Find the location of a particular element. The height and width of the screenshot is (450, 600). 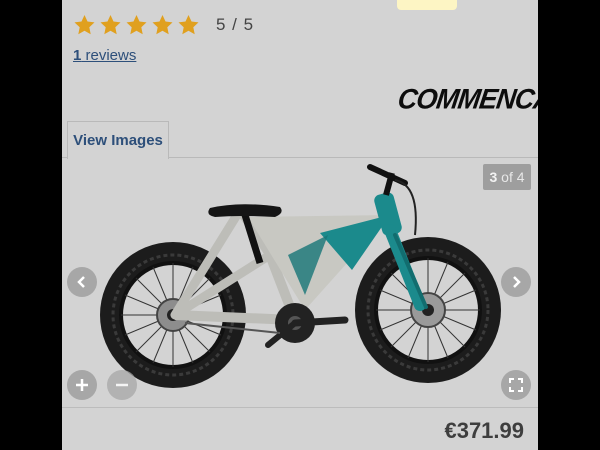

image-counter-total: 4 is located at coordinates (520, 177).